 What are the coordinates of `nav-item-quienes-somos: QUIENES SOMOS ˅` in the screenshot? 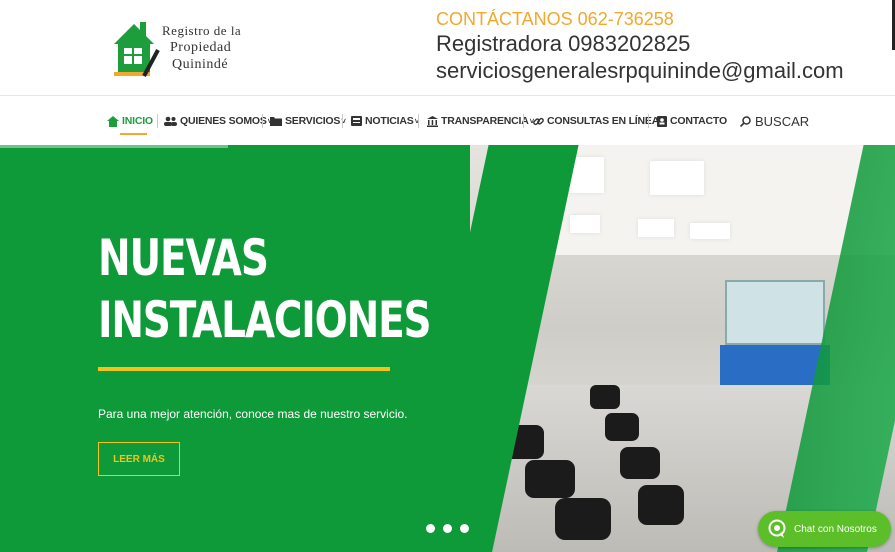 It's located at (218, 121).